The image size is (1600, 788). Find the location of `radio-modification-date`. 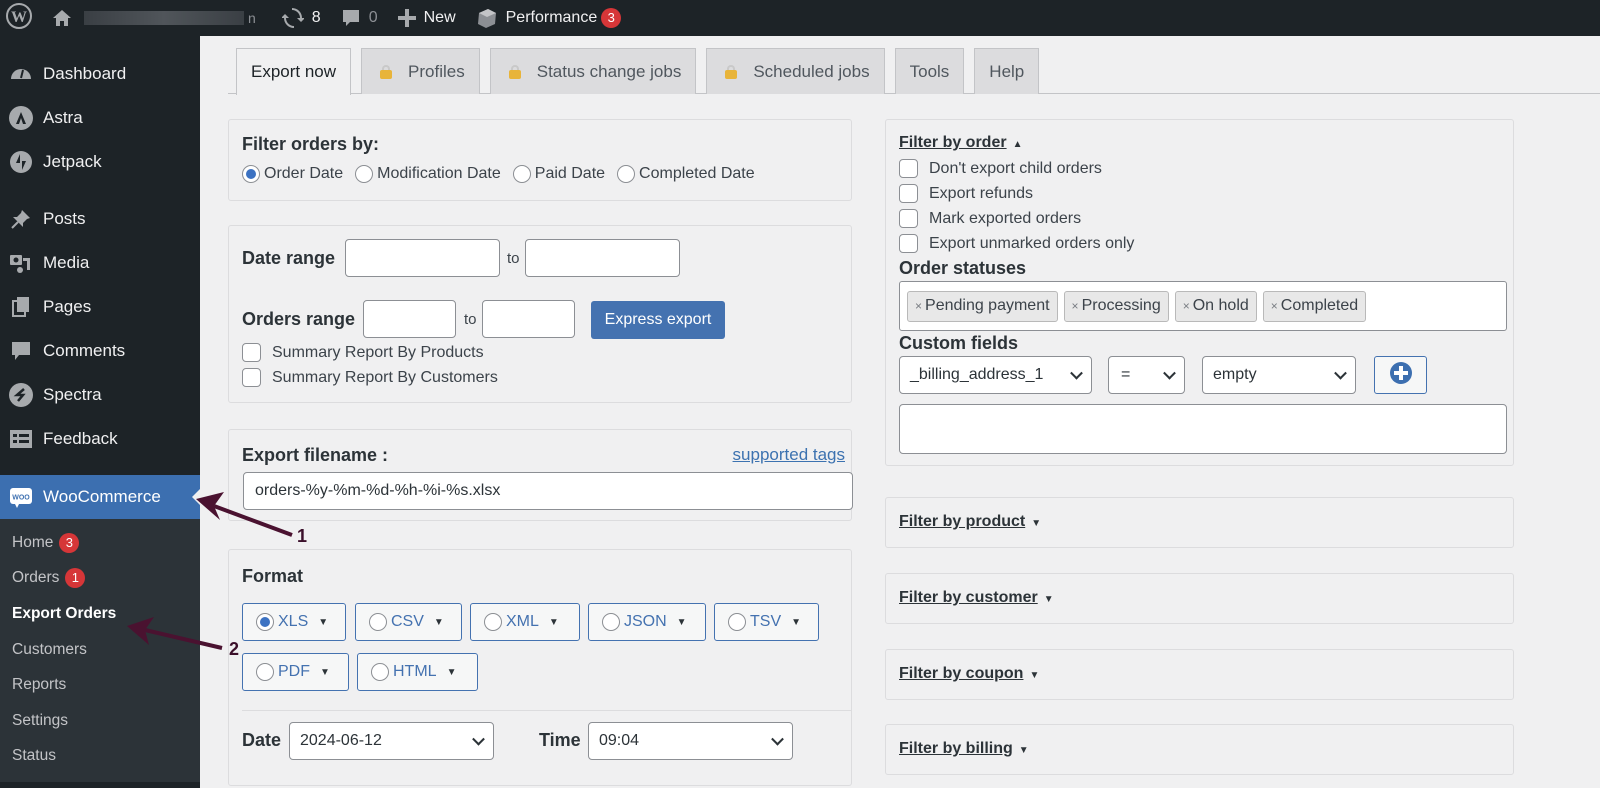

radio-modification-date is located at coordinates (364, 174).